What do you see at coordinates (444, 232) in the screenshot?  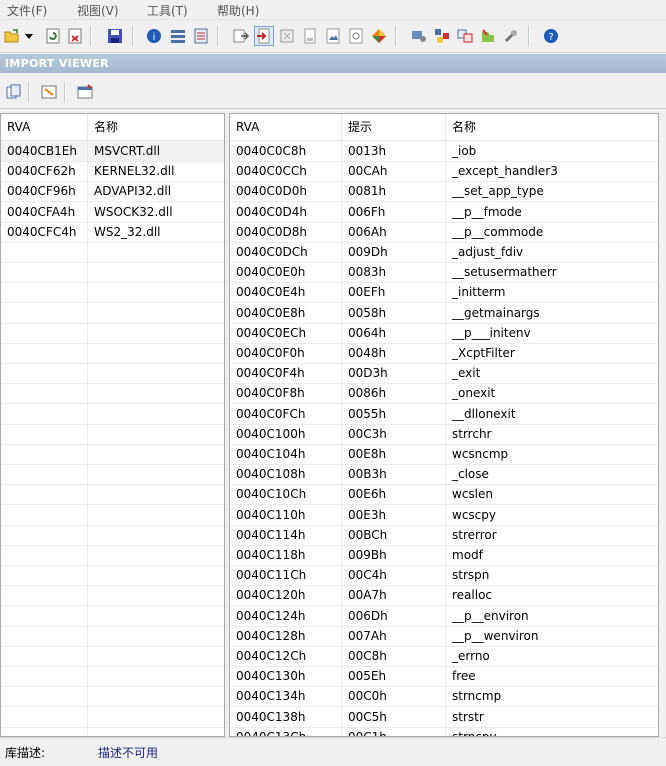 I see `table-row: 0040C0D8h 006Ah __p__commode` at bounding box center [444, 232].